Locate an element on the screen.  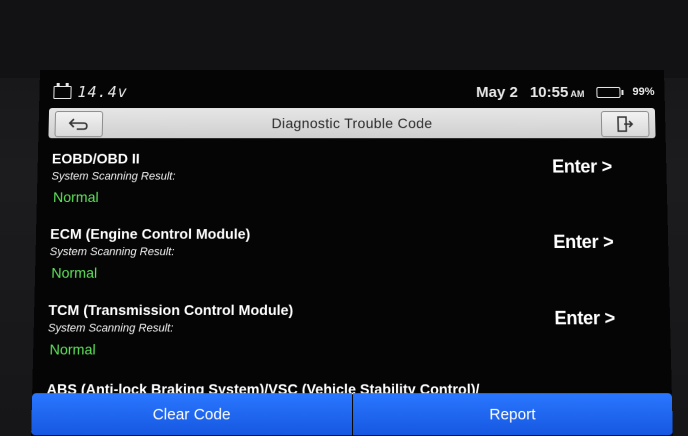
module-name: TCM (Transmission Control Module) is located at coordinates (171, 310).